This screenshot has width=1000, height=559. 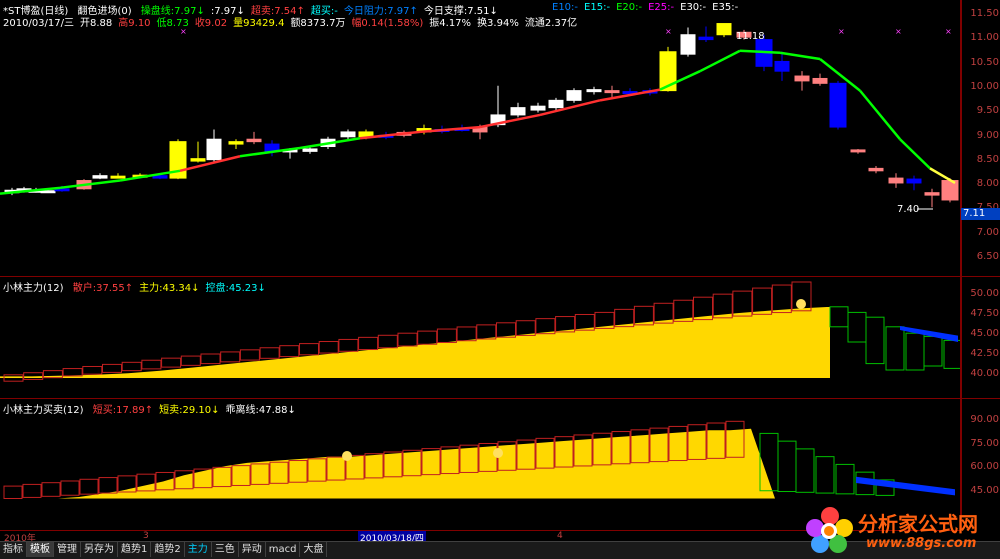 What do you see at coordinates (387, 23) in the screenshot?
I see `info-item-7: 幅0.14(1.58%)` at bounding box center [387, 23].